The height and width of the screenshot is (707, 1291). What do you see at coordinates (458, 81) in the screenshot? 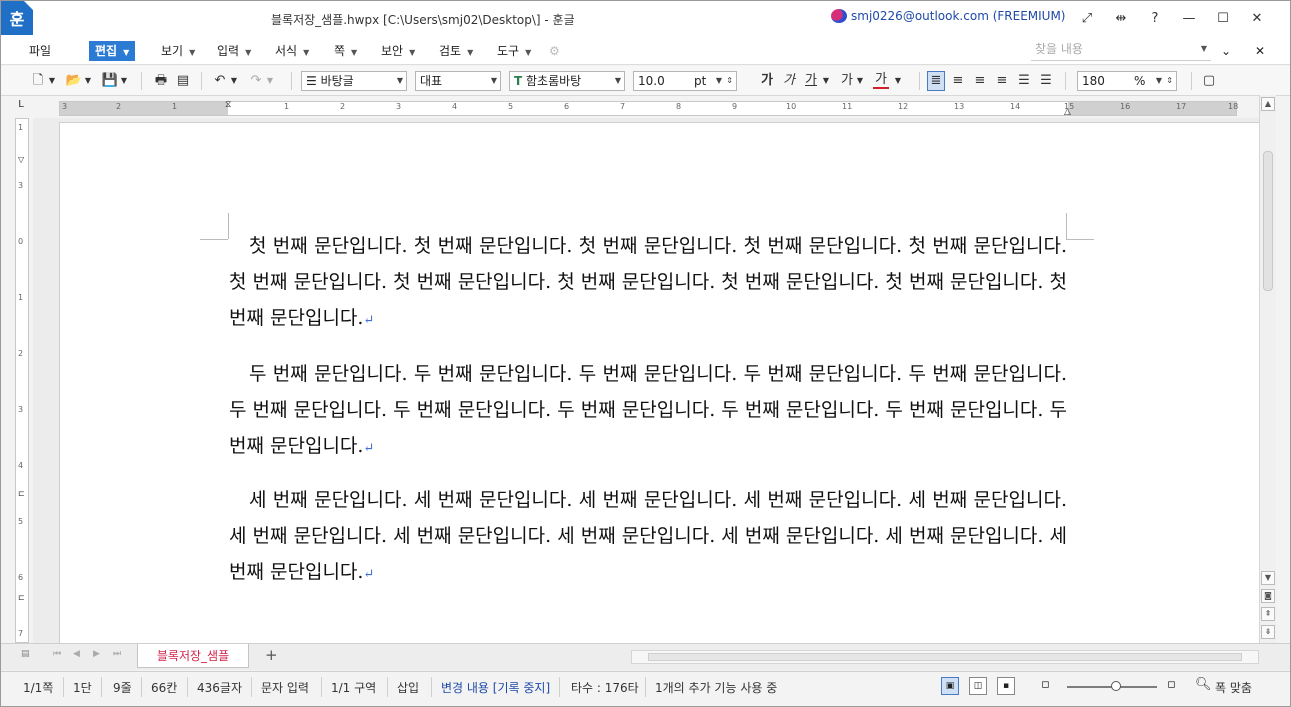
I see `font-group-select: 대표 ▼` at bounding box center [458, 81].